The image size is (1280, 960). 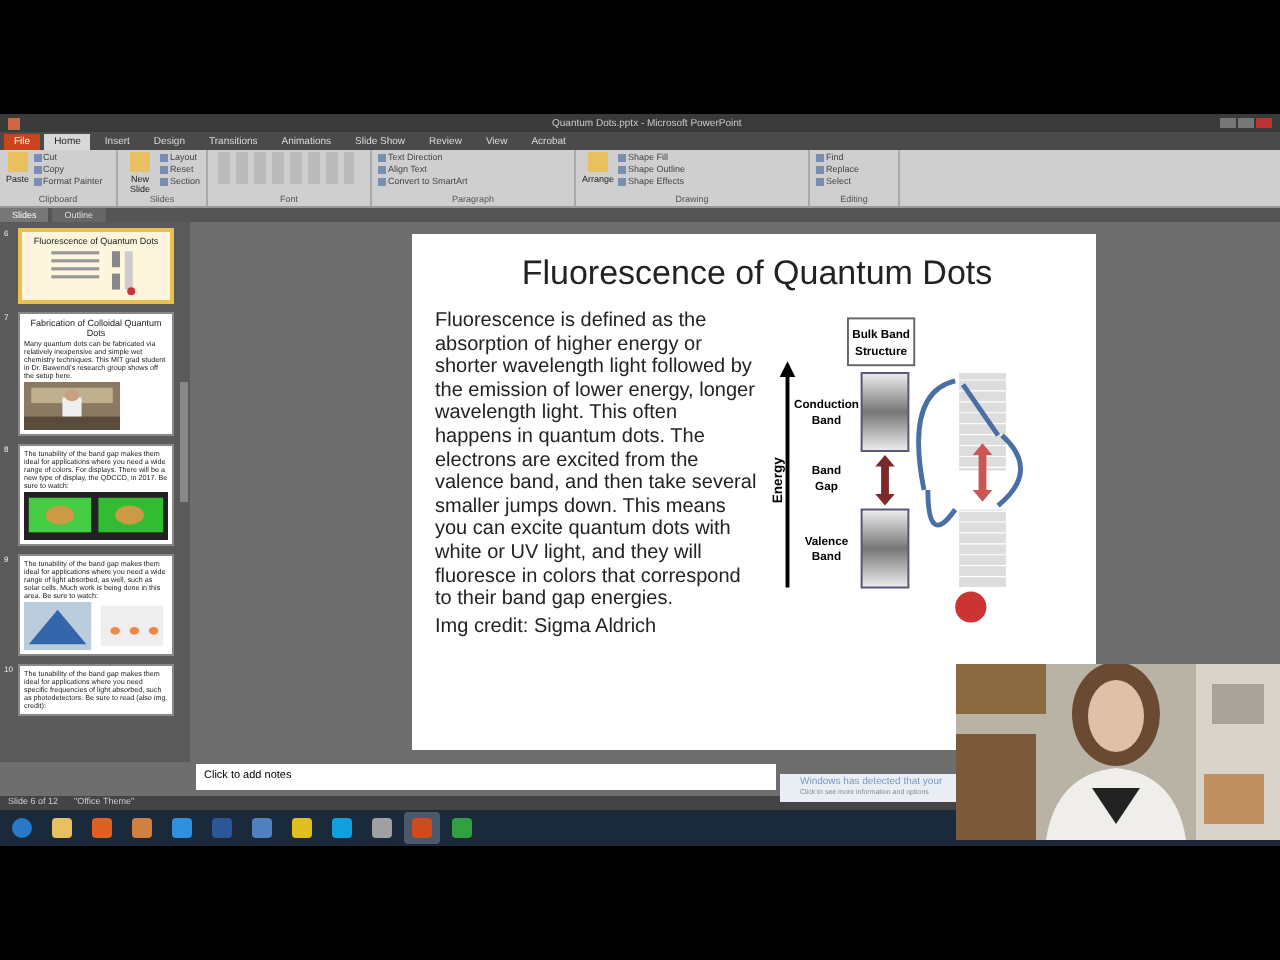 What do you see at coordinates (757, 274) in the screenshot?
I see `slide-title: Fluorescence of Quantum Dots` at bounding box center [757, 274].